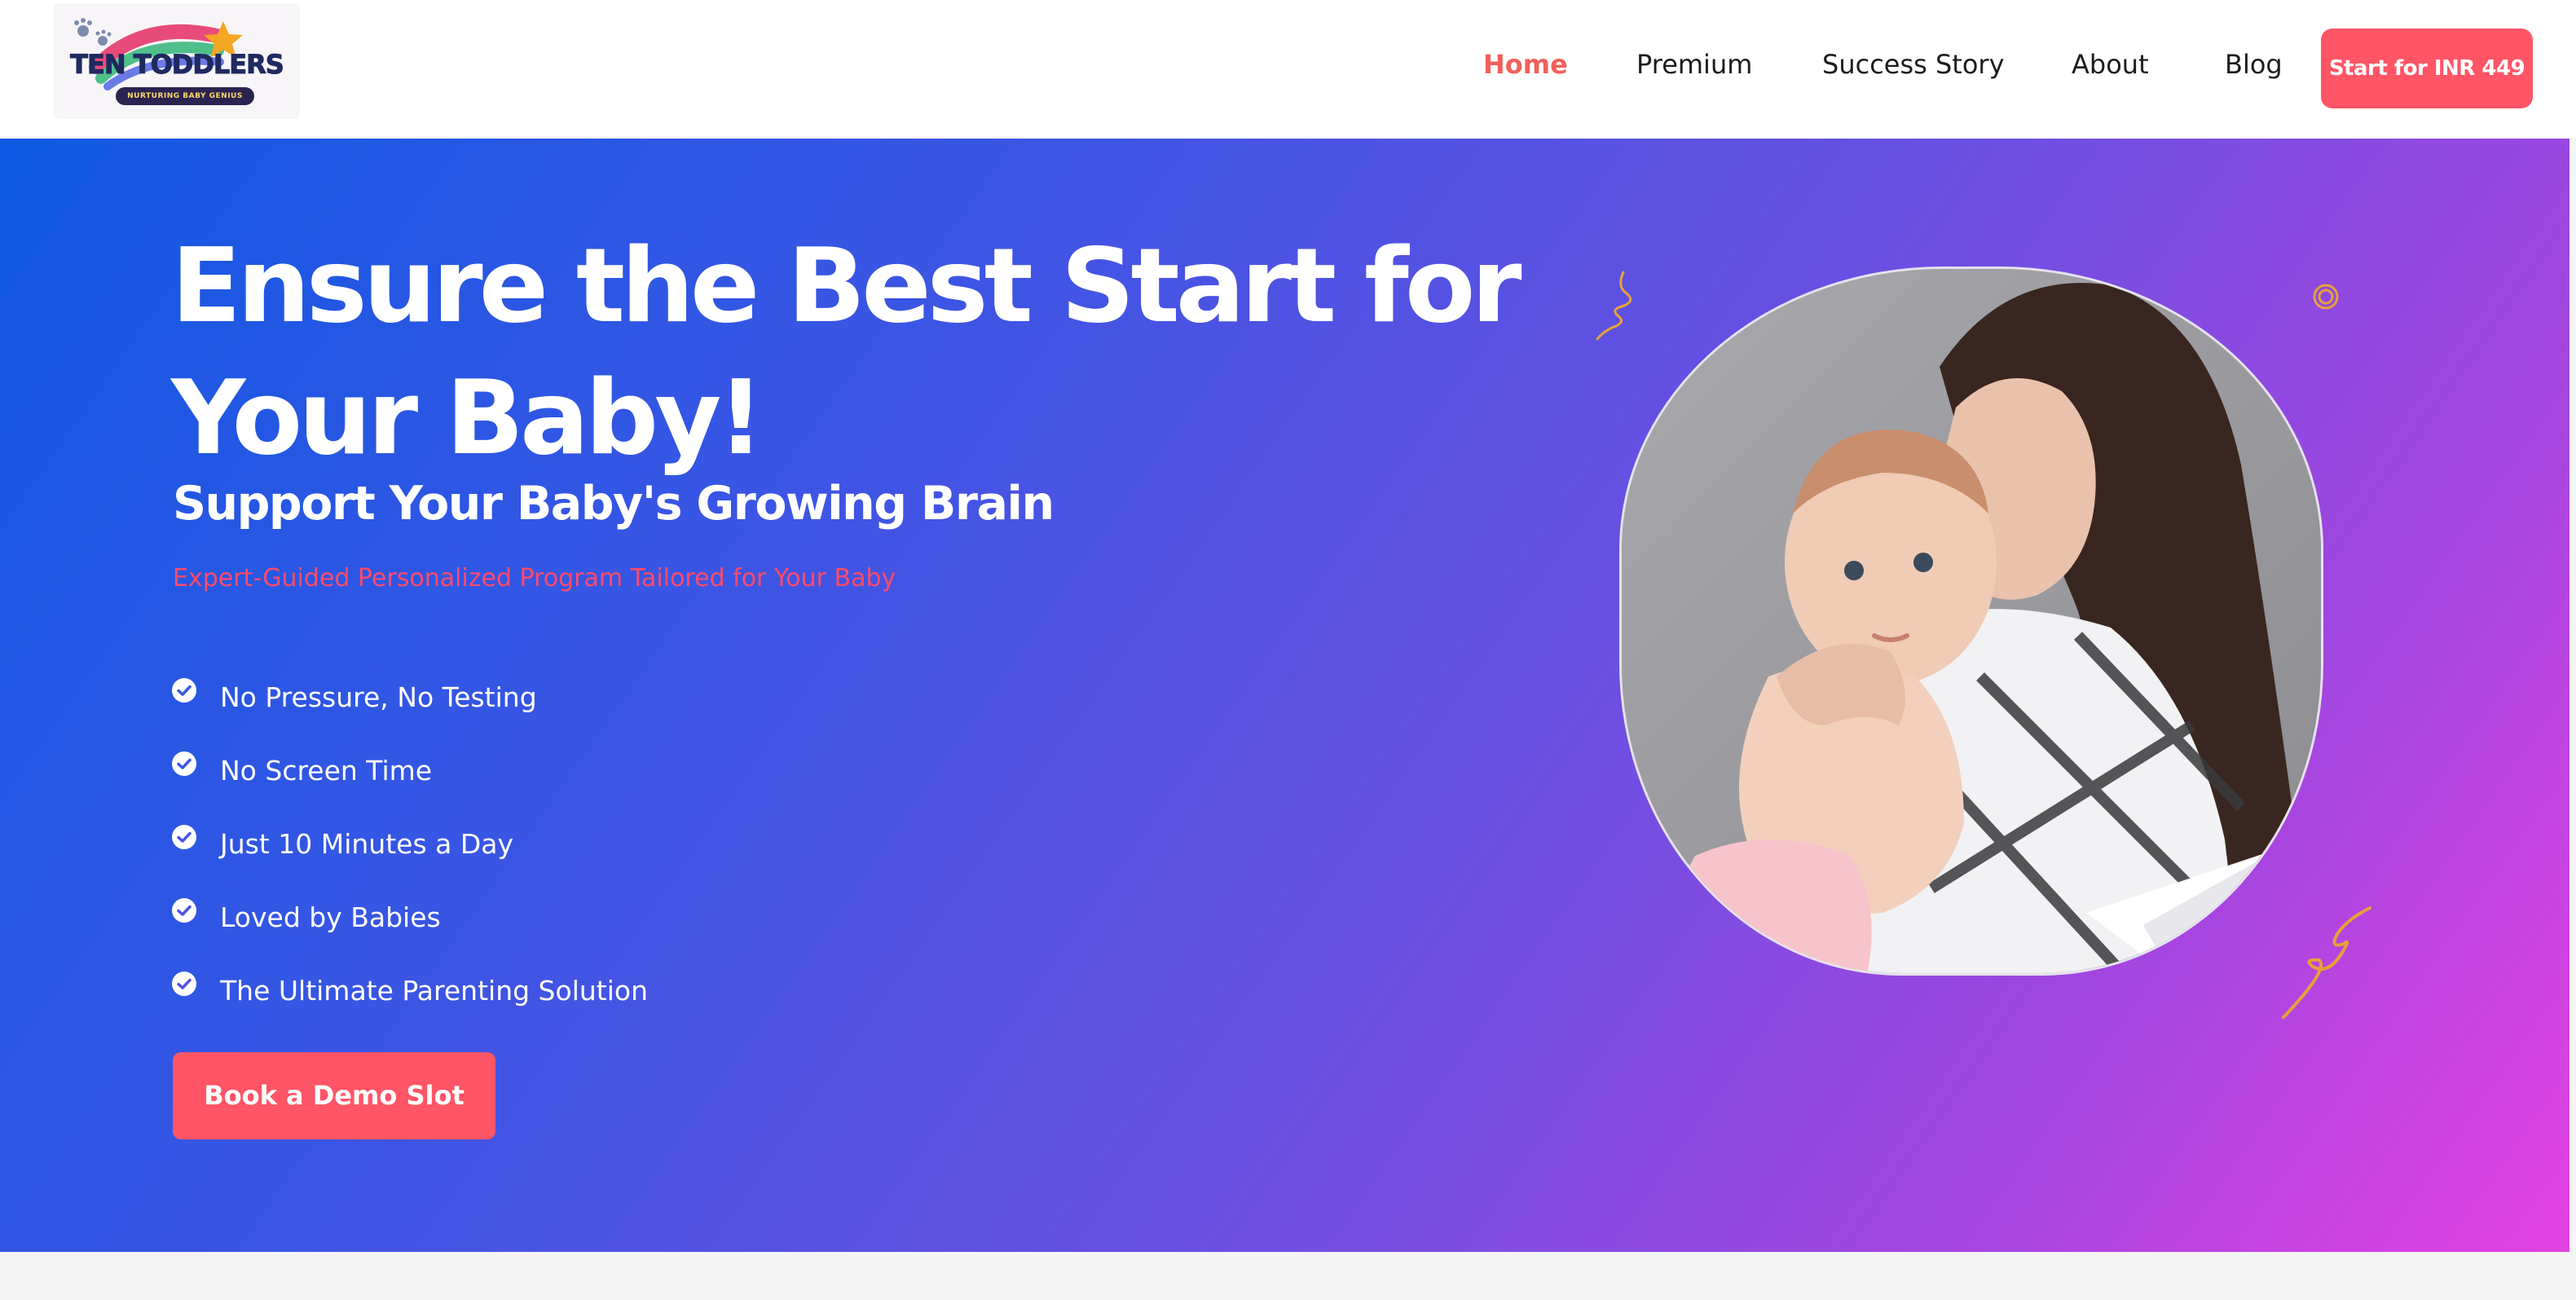  I want to click on feature-item: Just 10 Minutes a Day, so click(410, 844).